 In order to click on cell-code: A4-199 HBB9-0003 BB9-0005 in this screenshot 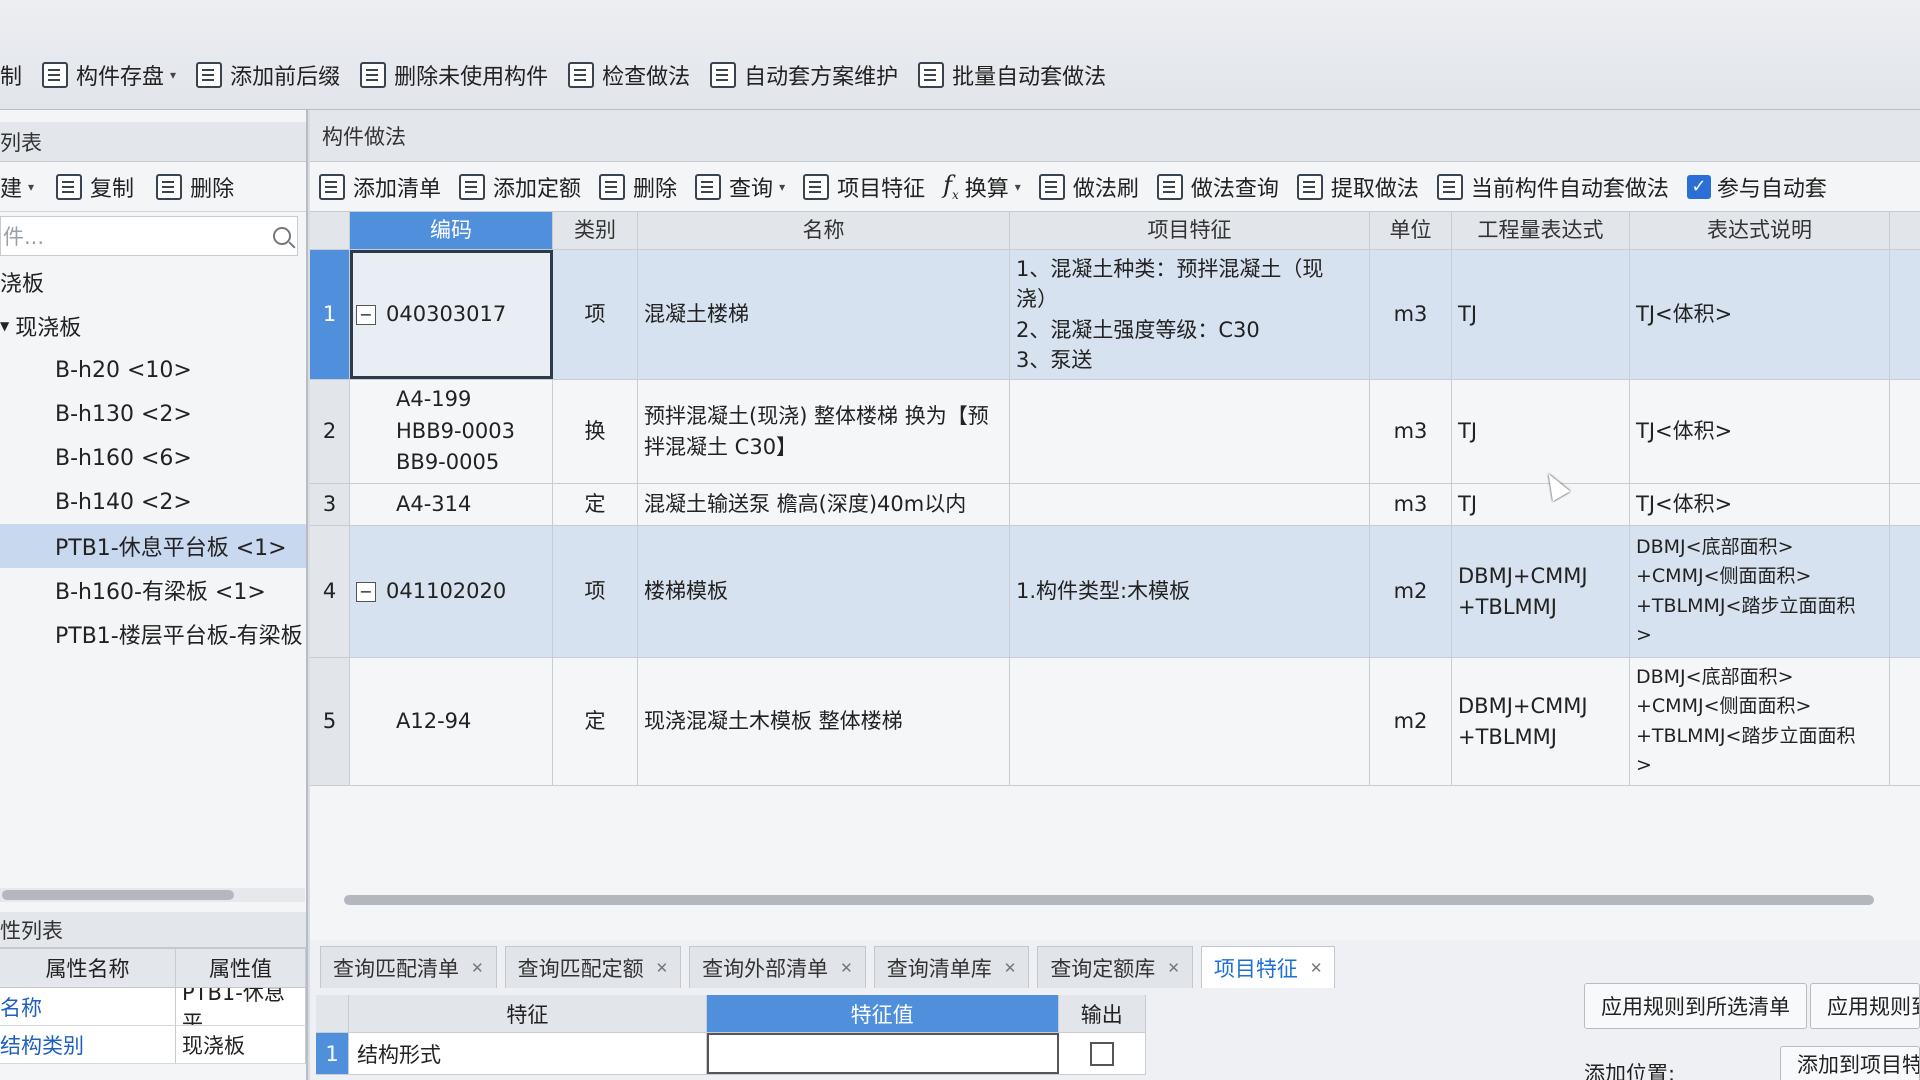, I will do `click(451, 431)`.